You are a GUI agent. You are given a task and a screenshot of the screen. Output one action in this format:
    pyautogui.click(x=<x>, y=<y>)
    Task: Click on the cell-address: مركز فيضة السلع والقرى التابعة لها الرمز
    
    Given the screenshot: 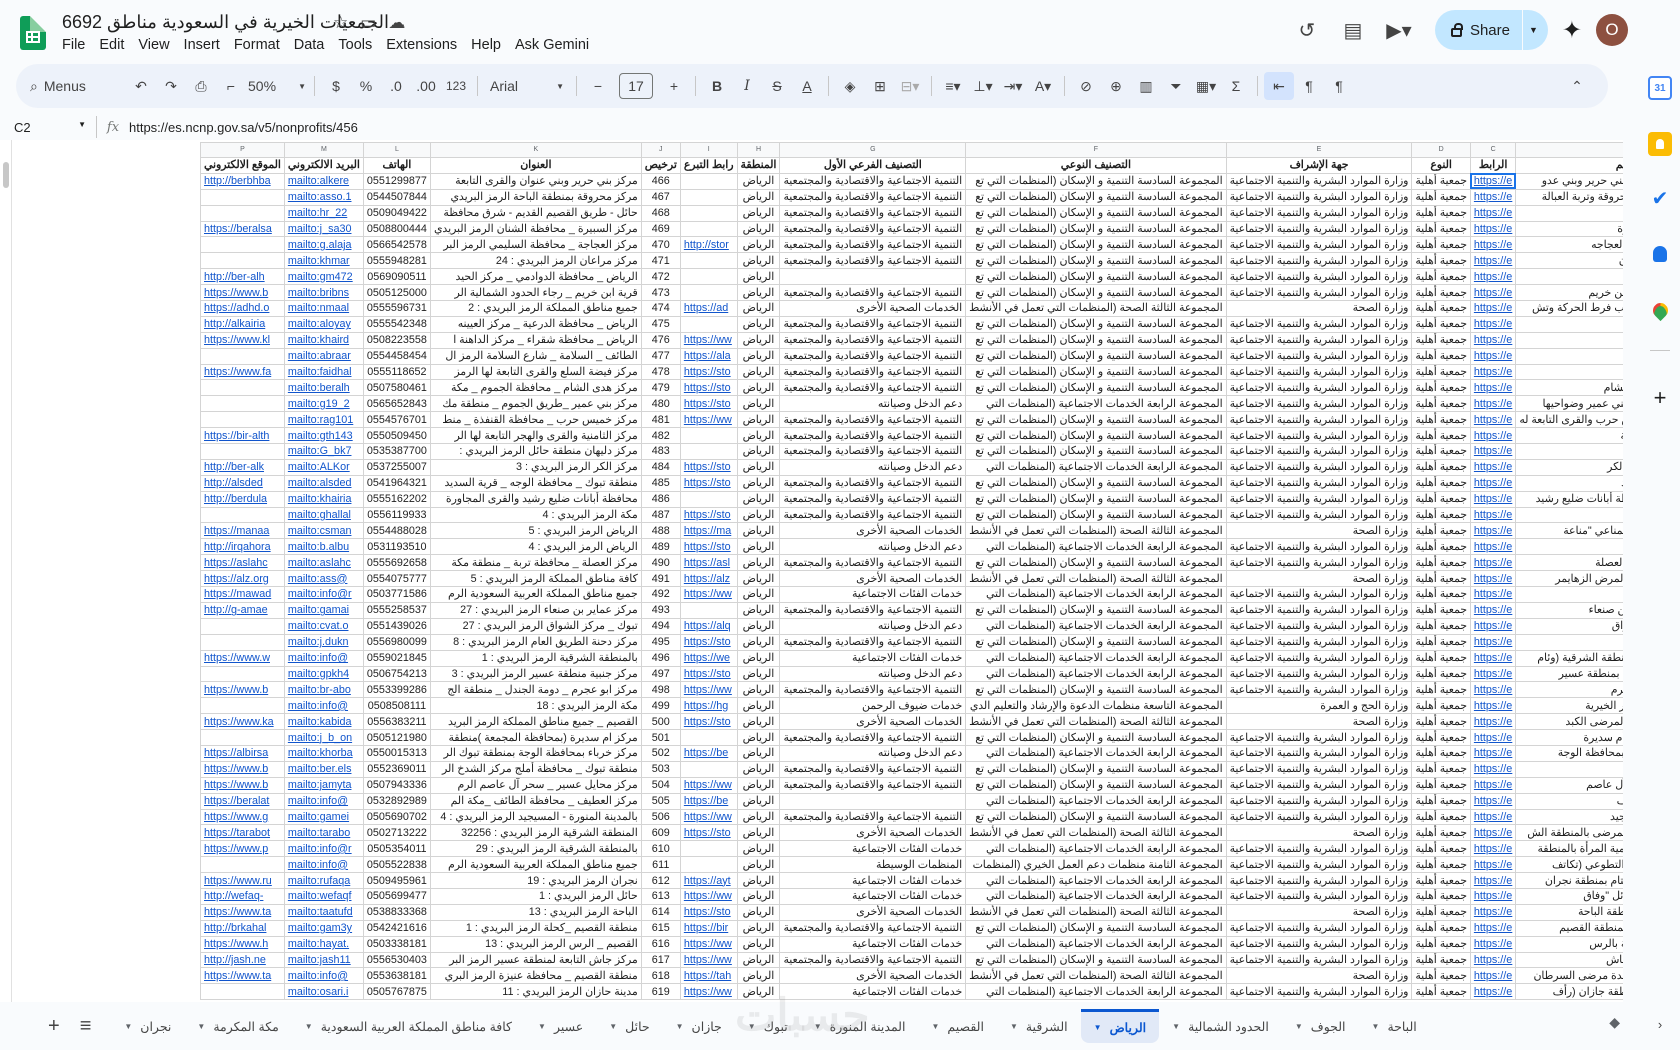 What is the action you would take?
    pyautogui.click(x=535, y=372)
    